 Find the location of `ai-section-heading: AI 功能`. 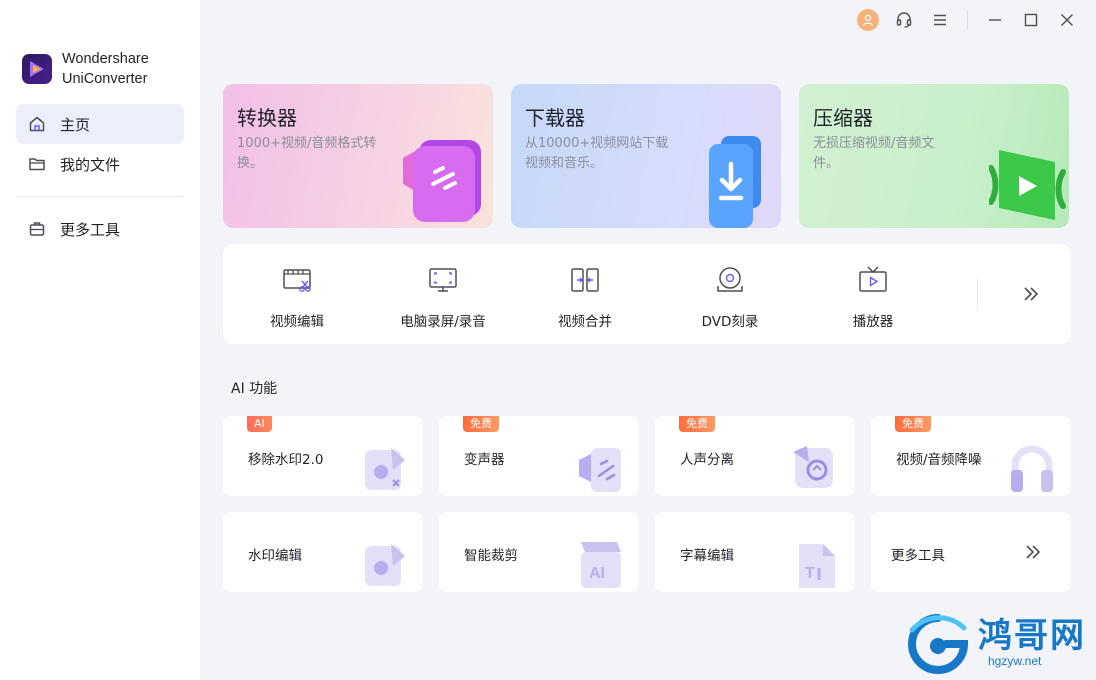

ai-section-heading: AI 功能 is located at coordinates (254, 389).